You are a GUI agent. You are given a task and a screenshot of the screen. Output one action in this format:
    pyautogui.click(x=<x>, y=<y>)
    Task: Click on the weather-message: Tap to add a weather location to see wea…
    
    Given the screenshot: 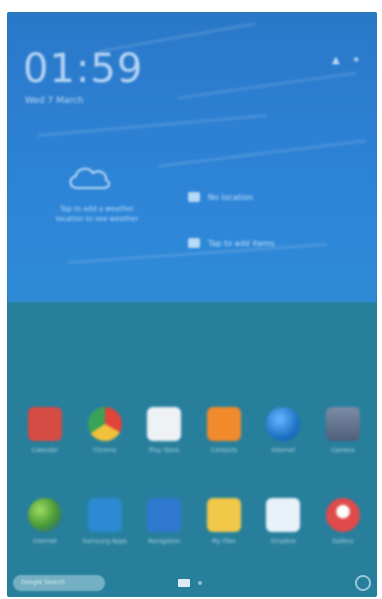 What is the action you would take?
    pyautogui.click(x=97, y=214)
    